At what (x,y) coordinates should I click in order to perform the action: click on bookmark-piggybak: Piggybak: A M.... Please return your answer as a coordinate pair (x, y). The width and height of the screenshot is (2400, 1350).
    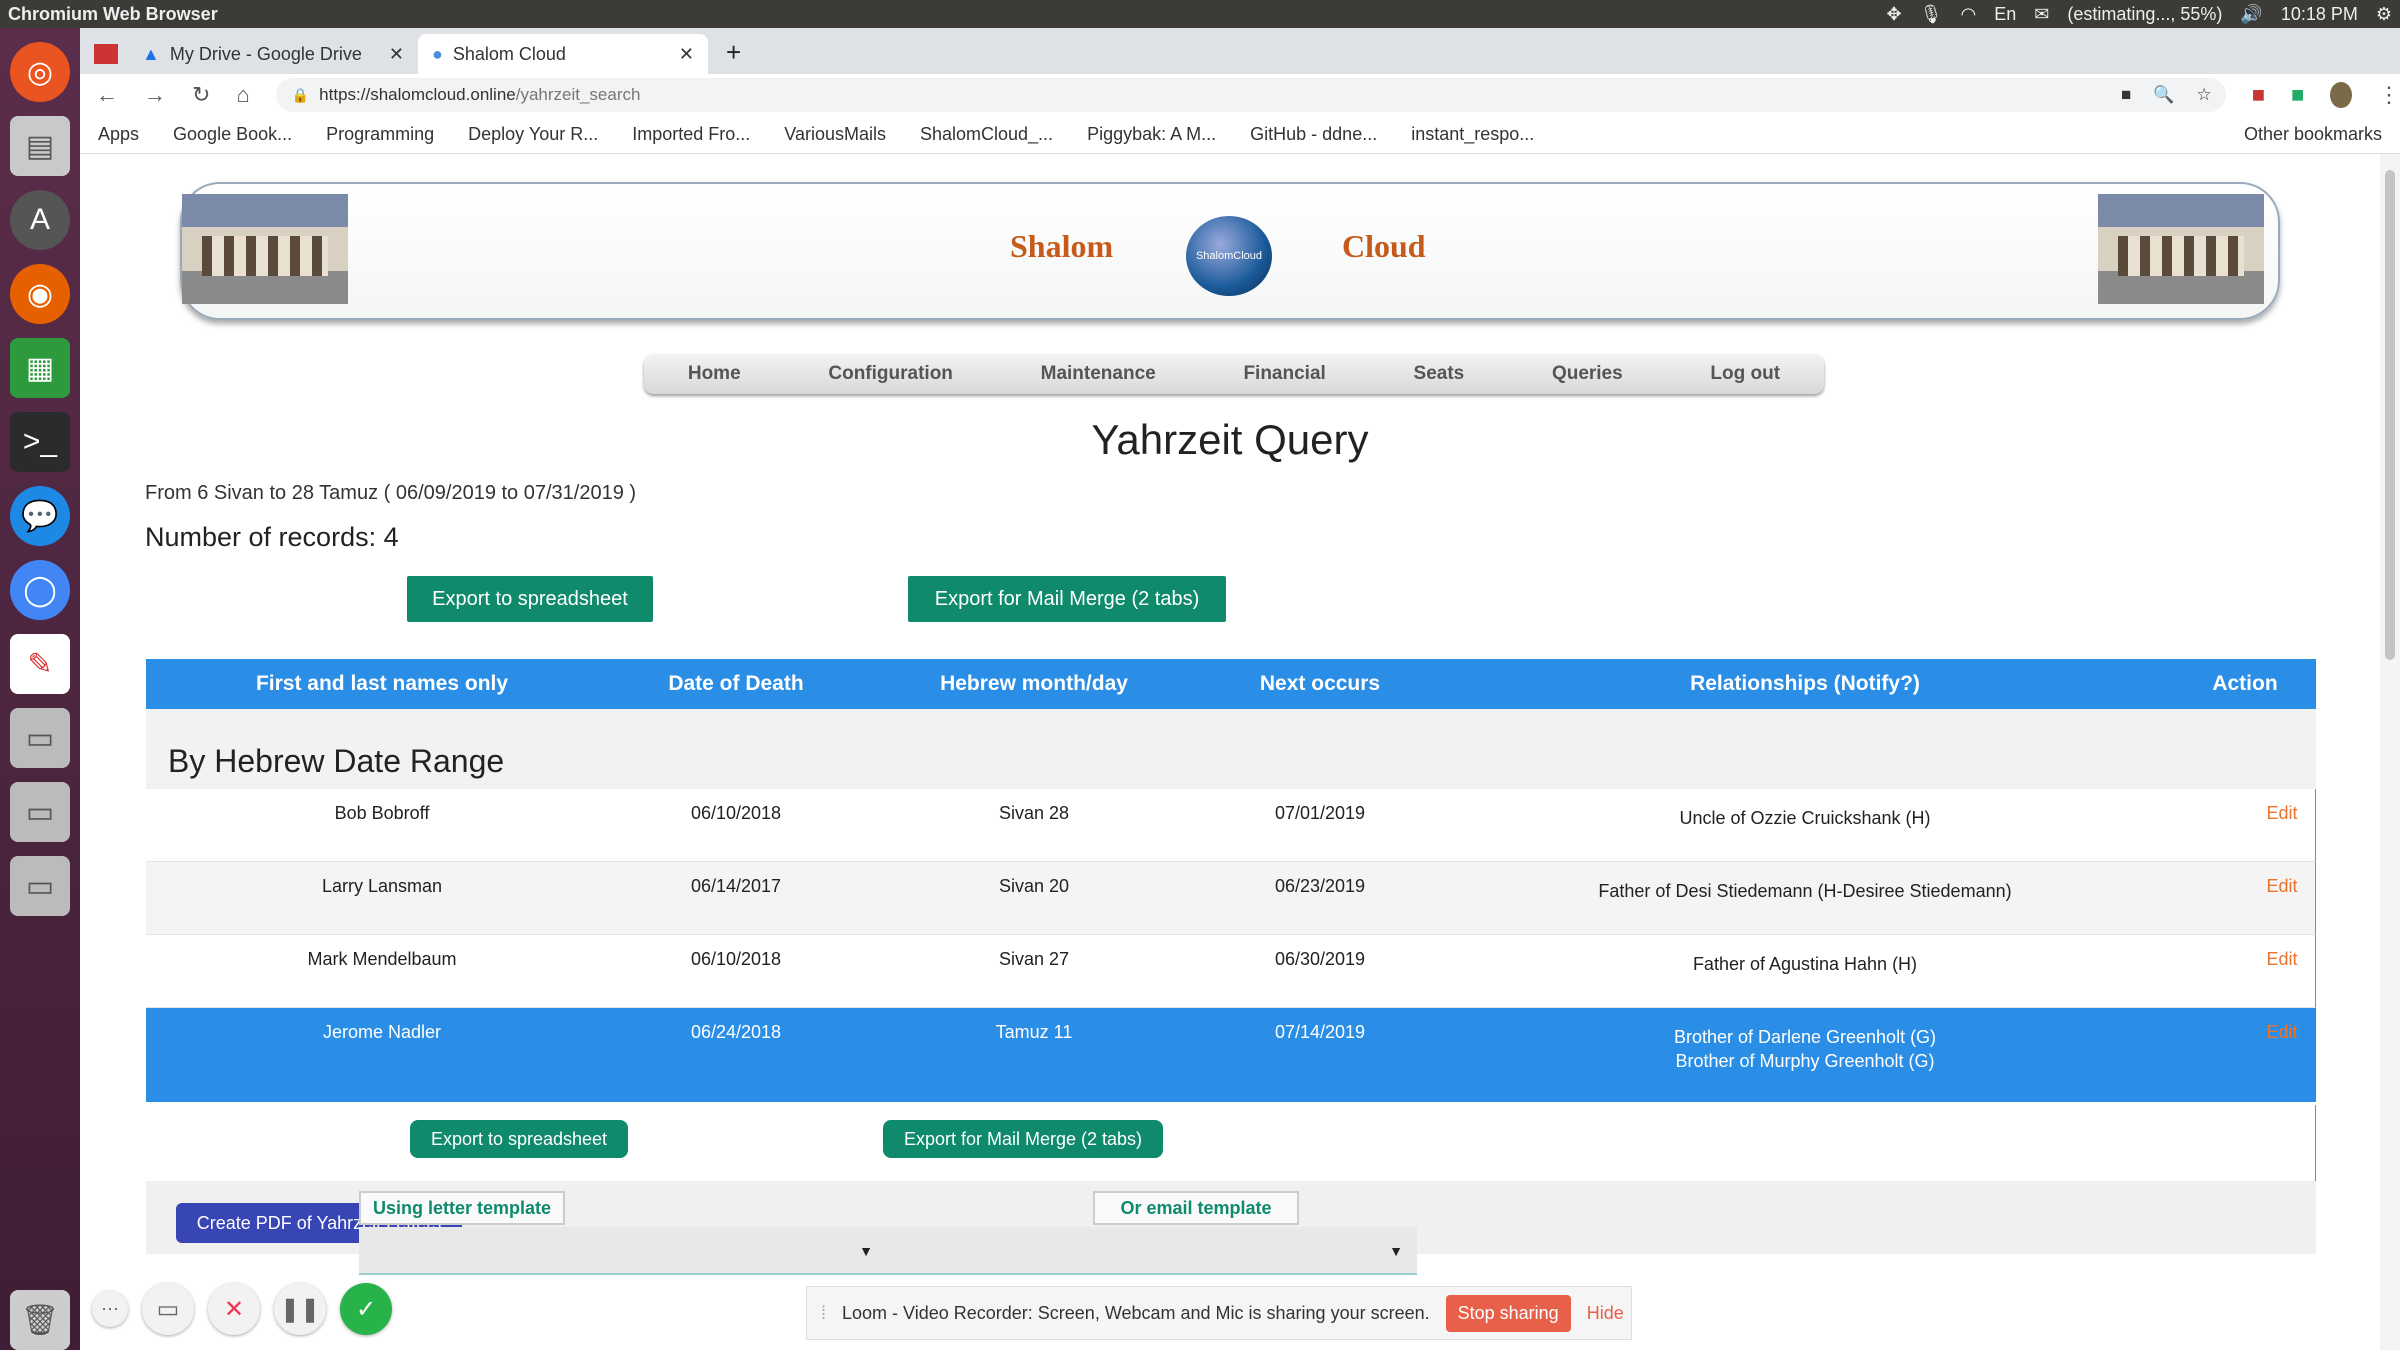
    Looking at the image, I should click on (1151, 134).